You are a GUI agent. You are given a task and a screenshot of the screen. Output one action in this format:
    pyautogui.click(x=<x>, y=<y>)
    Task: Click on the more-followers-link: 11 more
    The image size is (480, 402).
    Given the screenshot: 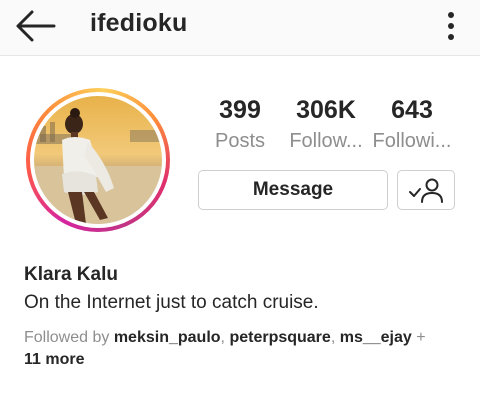 What is the action you would take?
    pyautogui.click(x=54, y=359)
    